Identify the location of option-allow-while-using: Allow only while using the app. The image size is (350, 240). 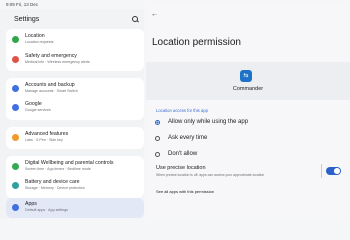
(249, 124).